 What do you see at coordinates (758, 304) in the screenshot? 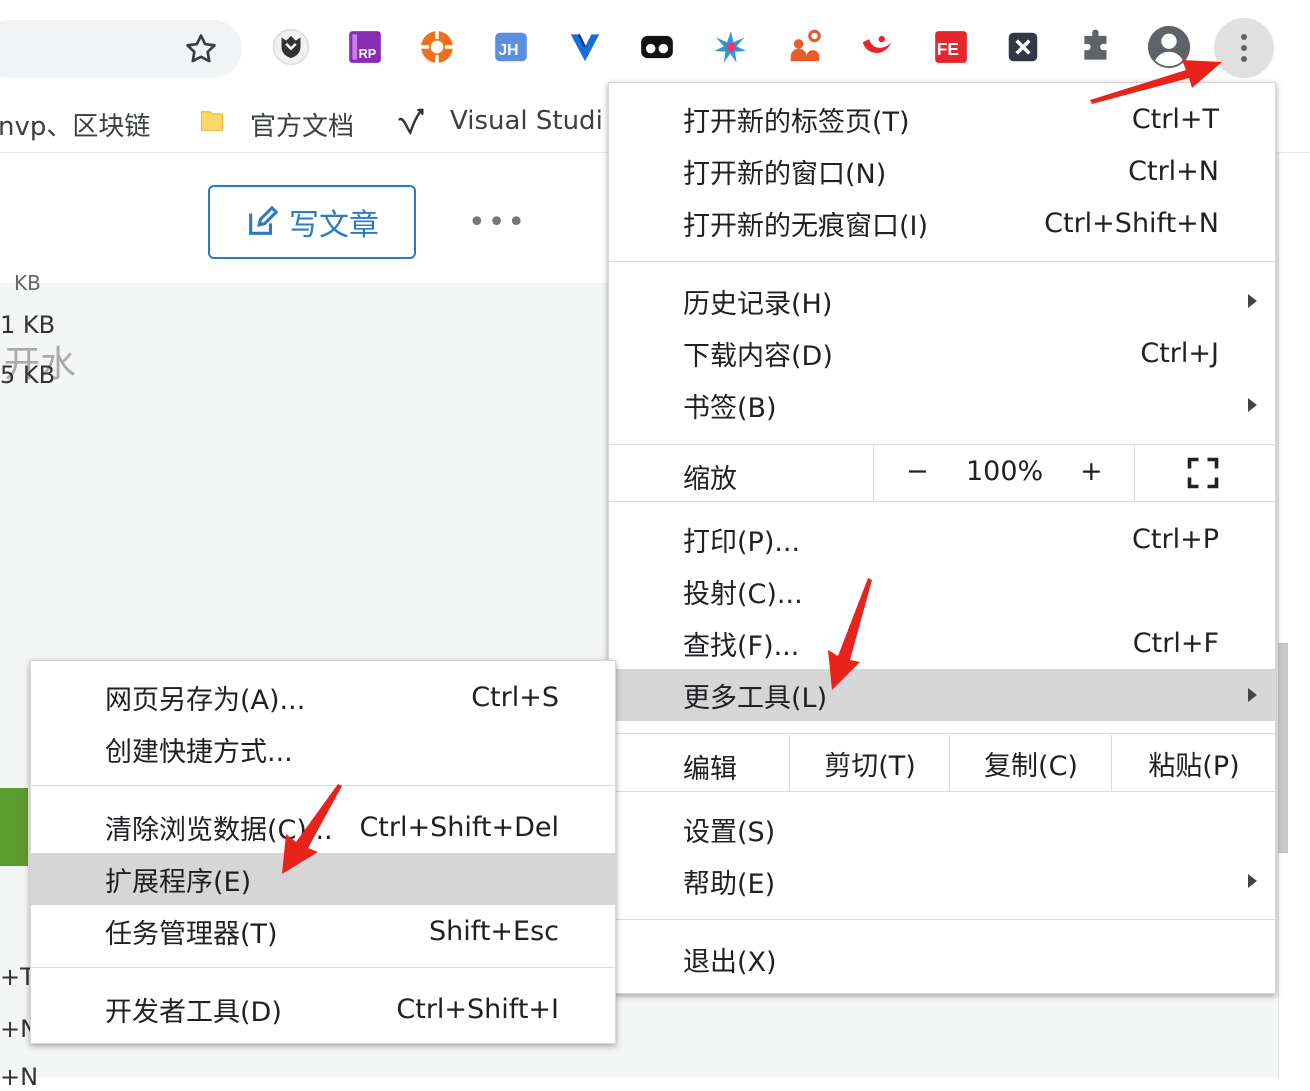
I see `menu-item-label: 历史记录(H)` at bounding box center [758, 304].